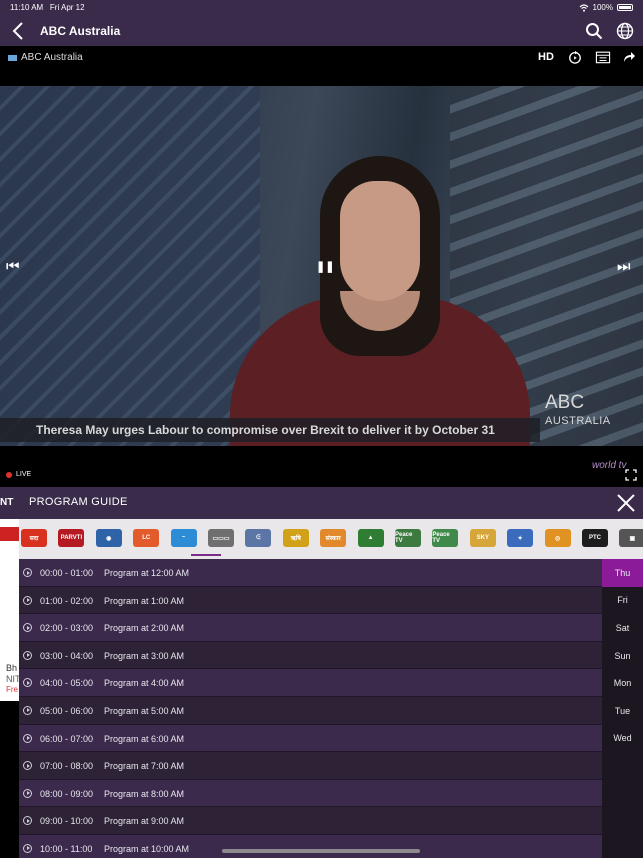 The image size is (643, 858). I want to click on app-header: ABC Australia, so click(321, 31).